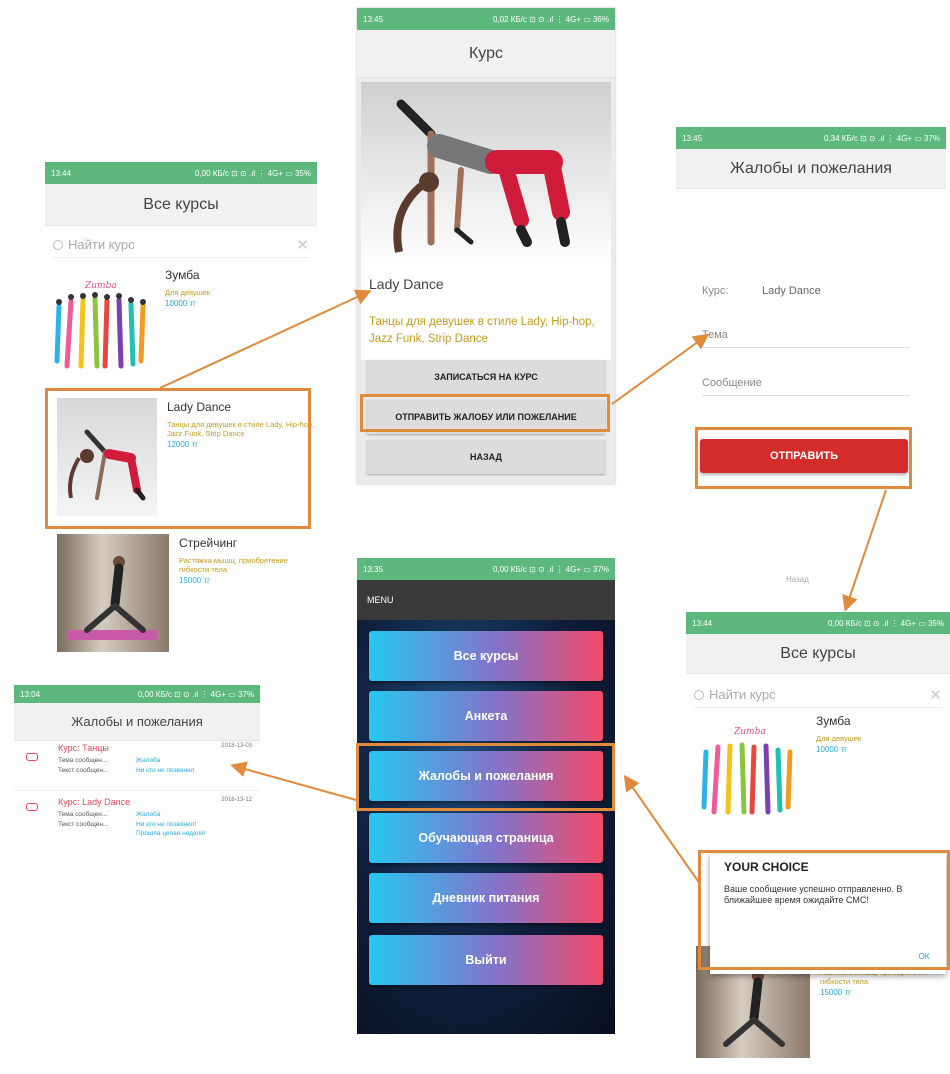 This screenshot has height=1074, width=950. What do you see at coordinates (293, 781) in the screenshot?
I see `arrow-menu-to-list` at bounding box center [293, 781].